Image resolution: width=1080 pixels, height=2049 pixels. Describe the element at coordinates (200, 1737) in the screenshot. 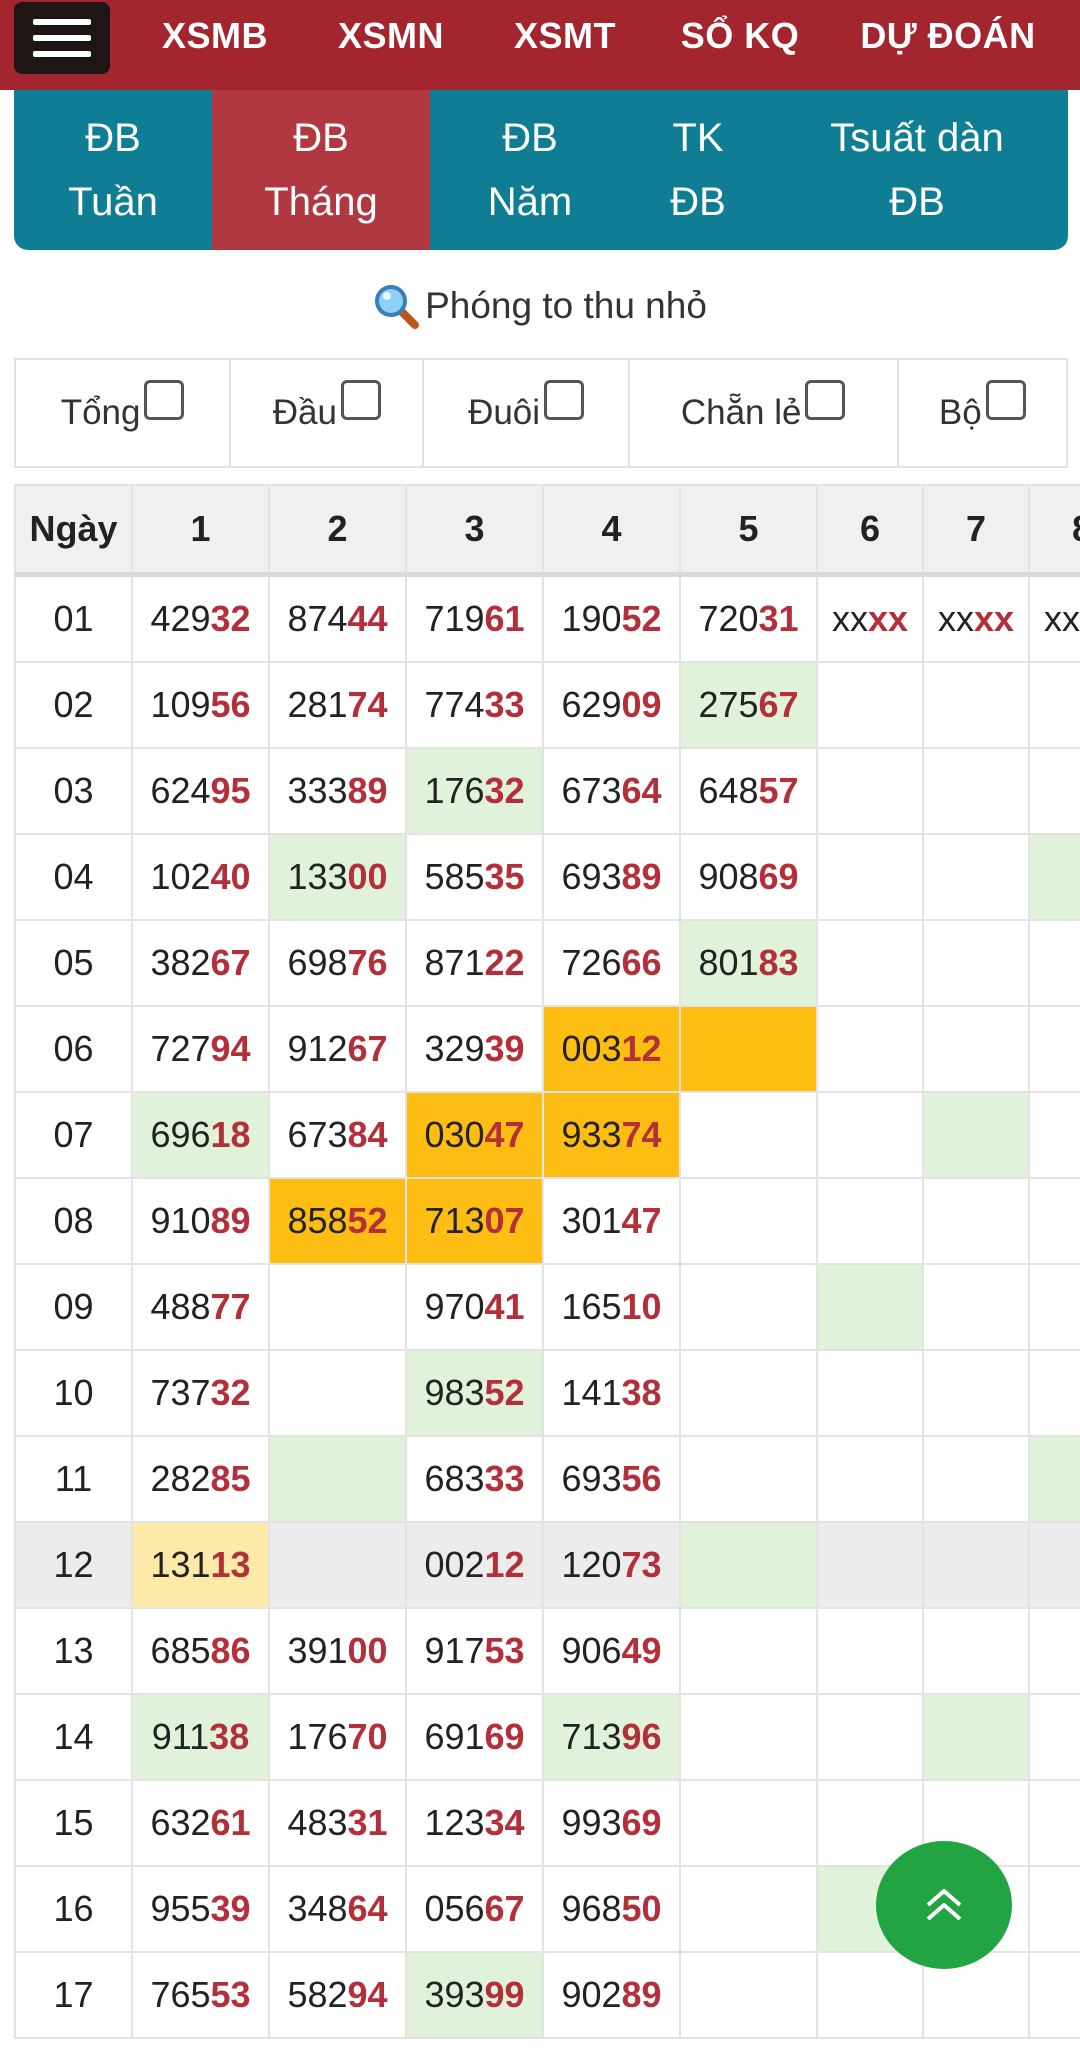

I see `result-cell: 91138` at that location.